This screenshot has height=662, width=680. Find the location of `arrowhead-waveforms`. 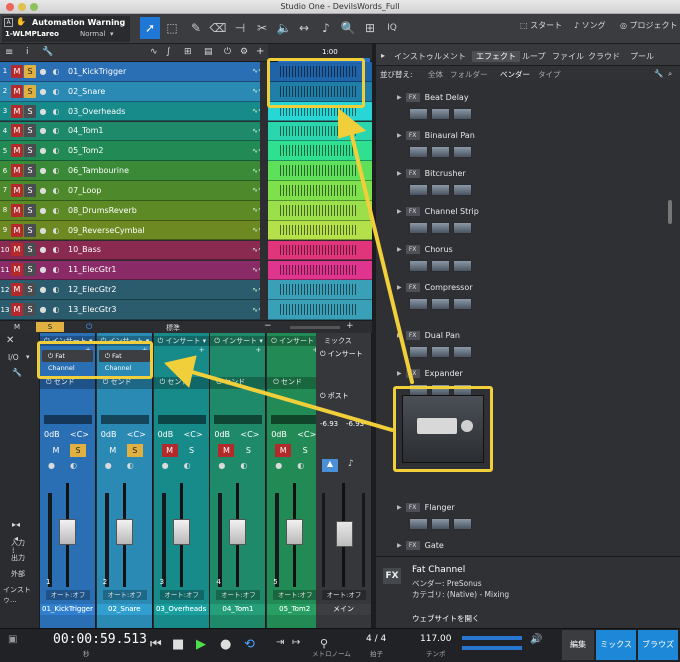

arrowhead-waveforms is located at coordinates (352, 123).